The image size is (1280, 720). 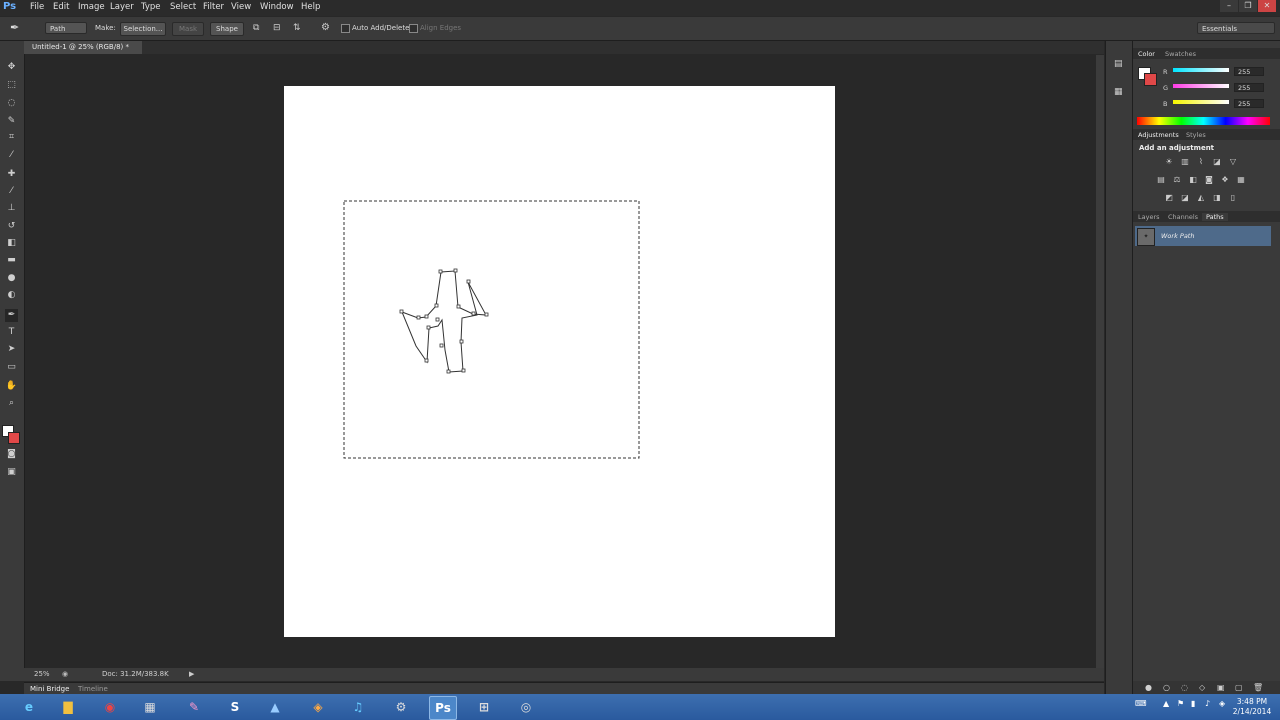 I want to click on exposure-icon: ◪, so click(x=1217, y=161).